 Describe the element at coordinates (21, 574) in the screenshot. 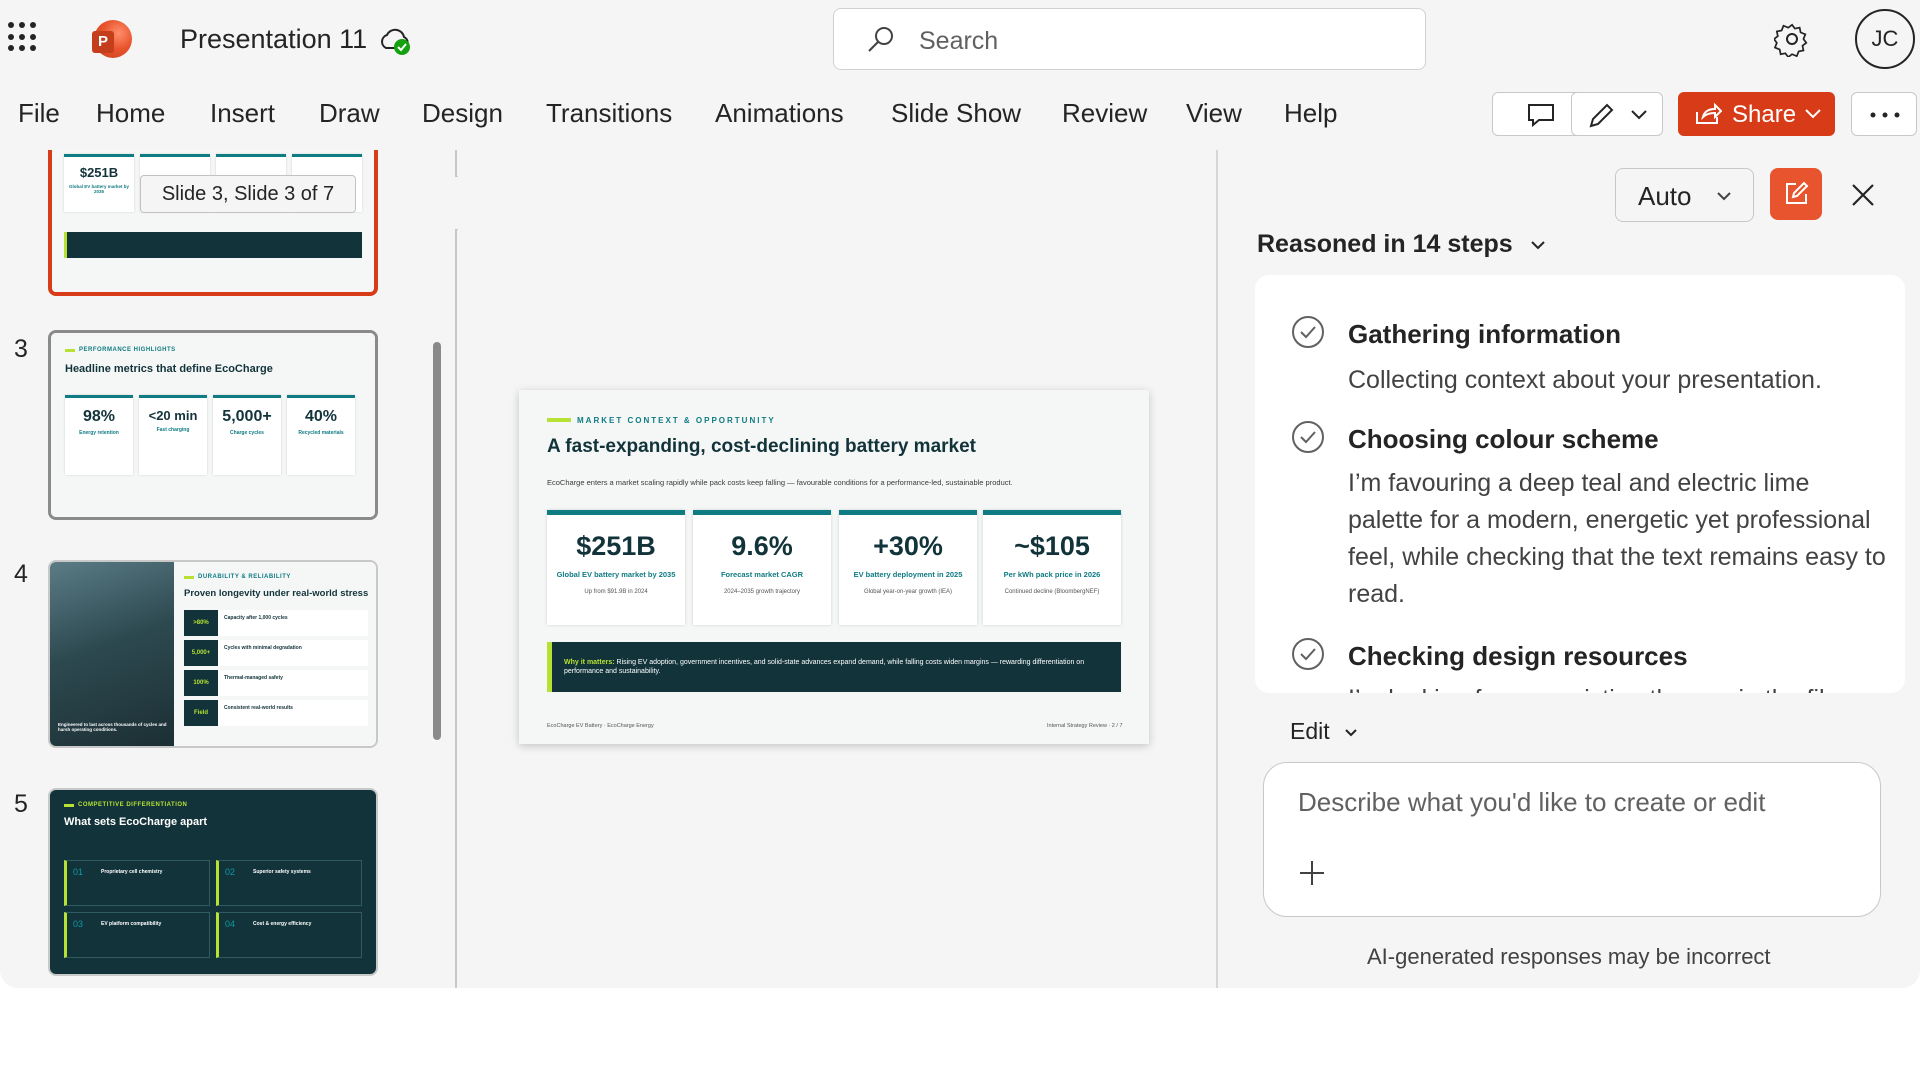

I see `slide-number-4: 4` at that location.